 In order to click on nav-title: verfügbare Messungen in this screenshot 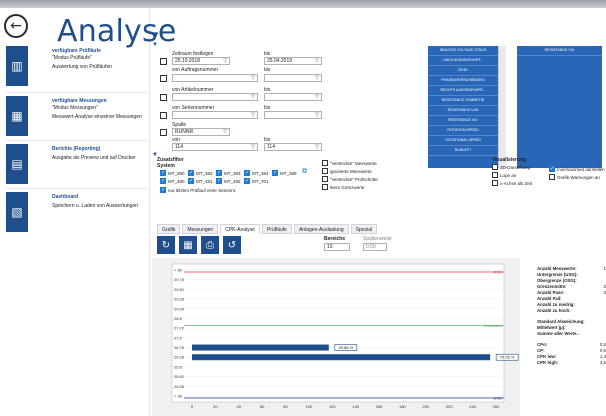, I will do `click(79, 101)`.